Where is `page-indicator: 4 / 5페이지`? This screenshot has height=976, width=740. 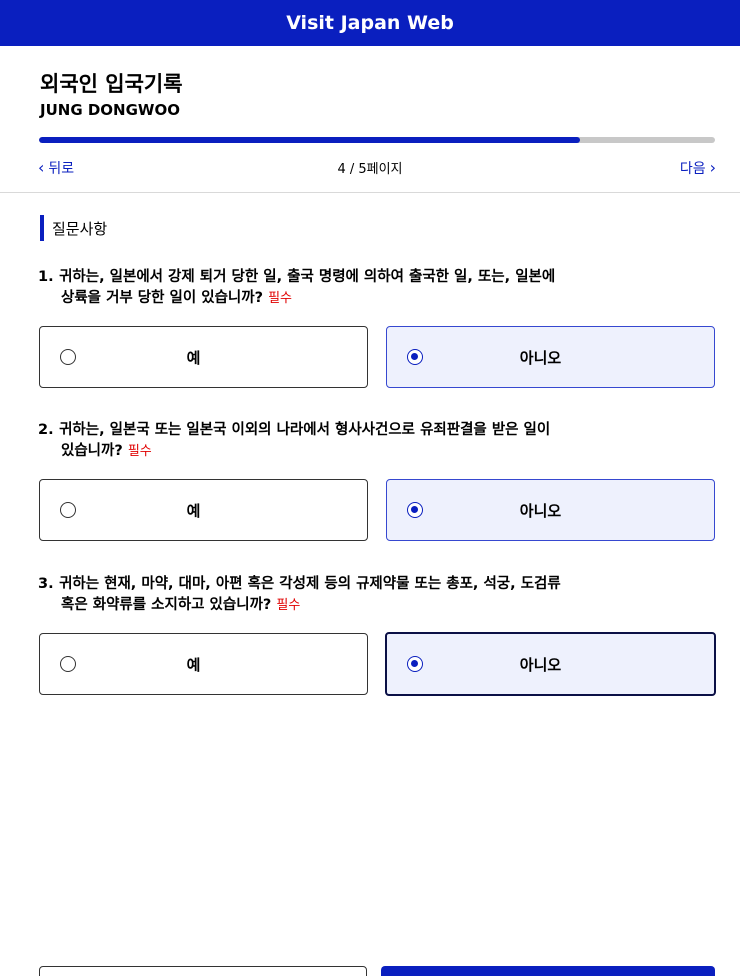 page-indicator: 4 / 5페이지 is located at coordinates (370, 169).